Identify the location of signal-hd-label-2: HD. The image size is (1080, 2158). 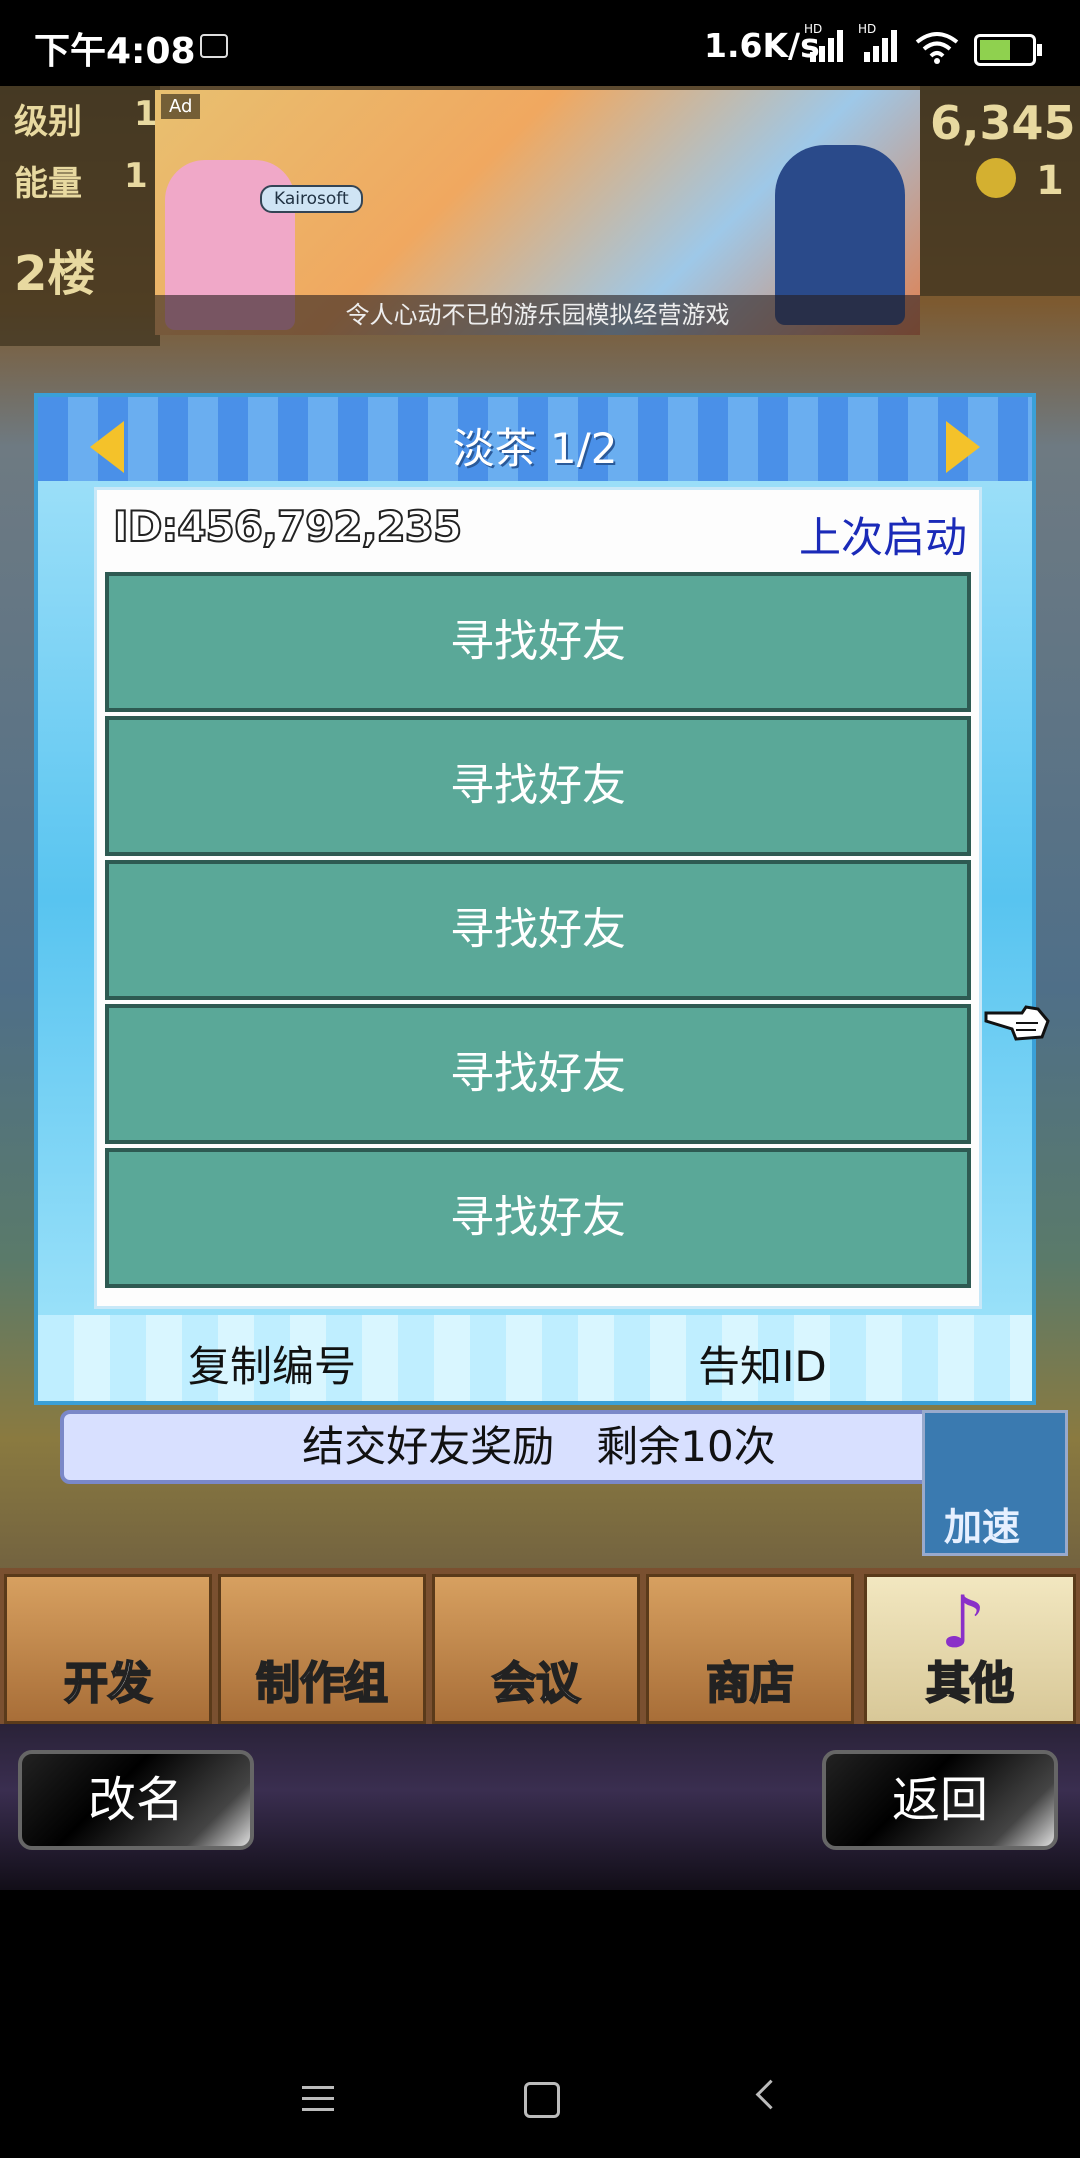
(867, 29).